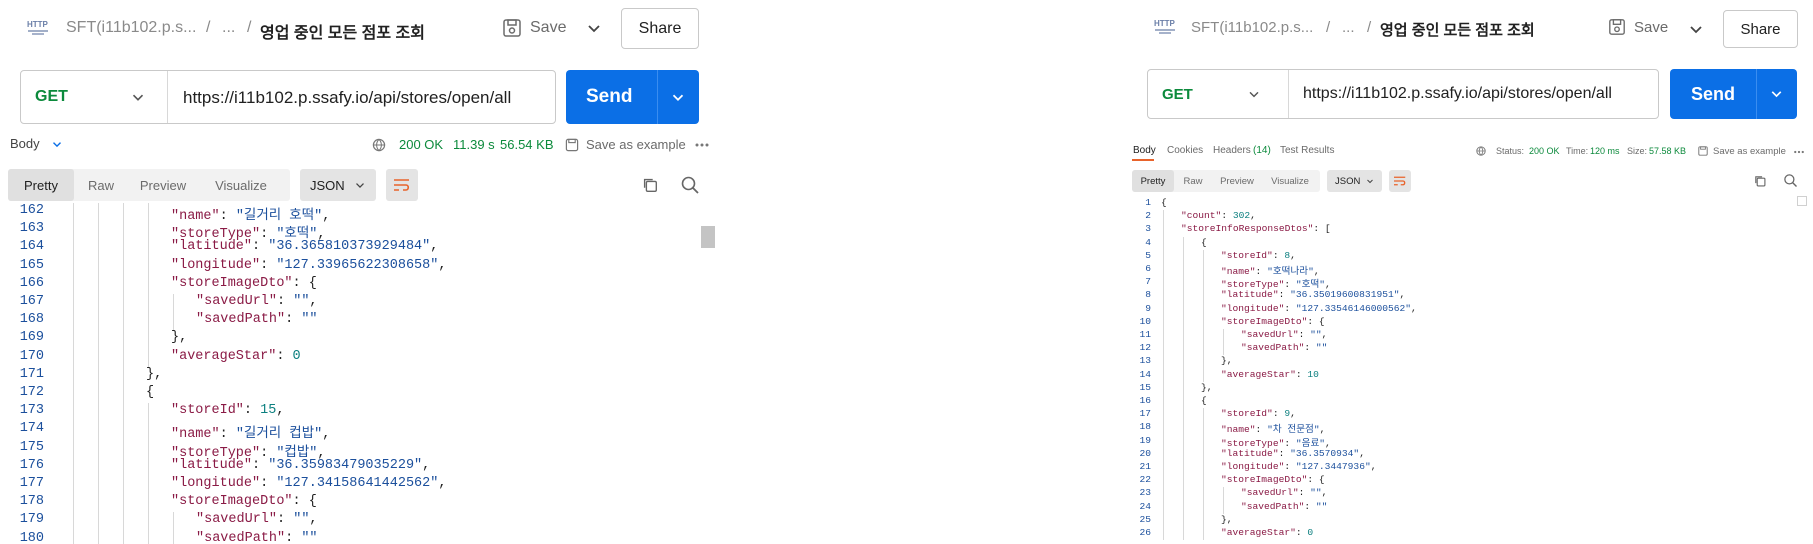  What do you see at coordinates (527, 144) in the screenshot?
I see `response-size: 56.54 KB` at bounding box center [527, 144].